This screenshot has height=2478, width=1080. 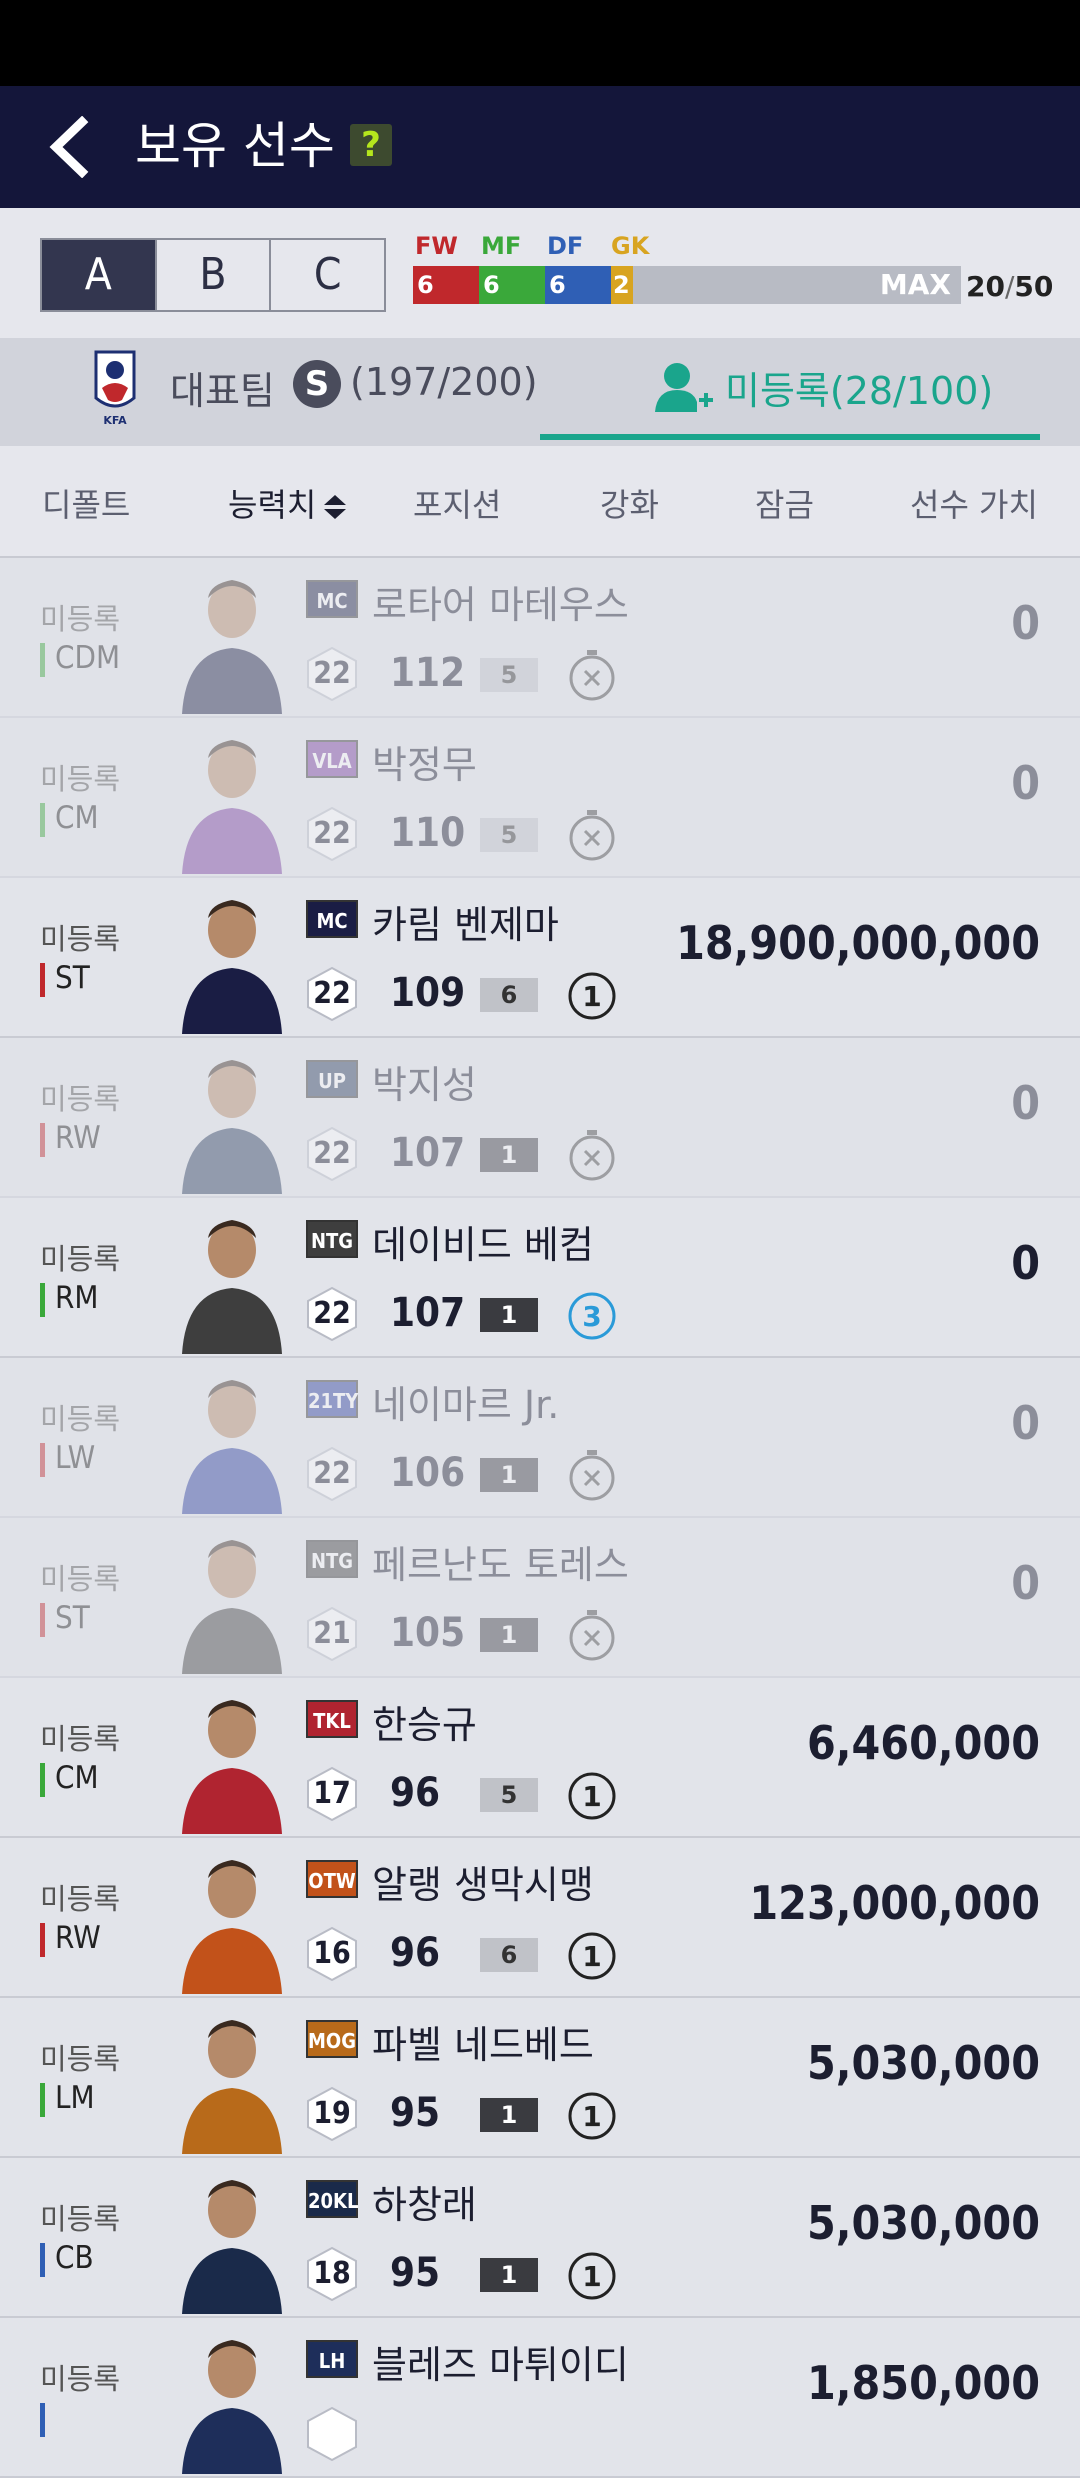 What do you see at coordinates (99, 275) in the screenshot?
I see `squad-tab-a: A` at bounding box center [99, 275].